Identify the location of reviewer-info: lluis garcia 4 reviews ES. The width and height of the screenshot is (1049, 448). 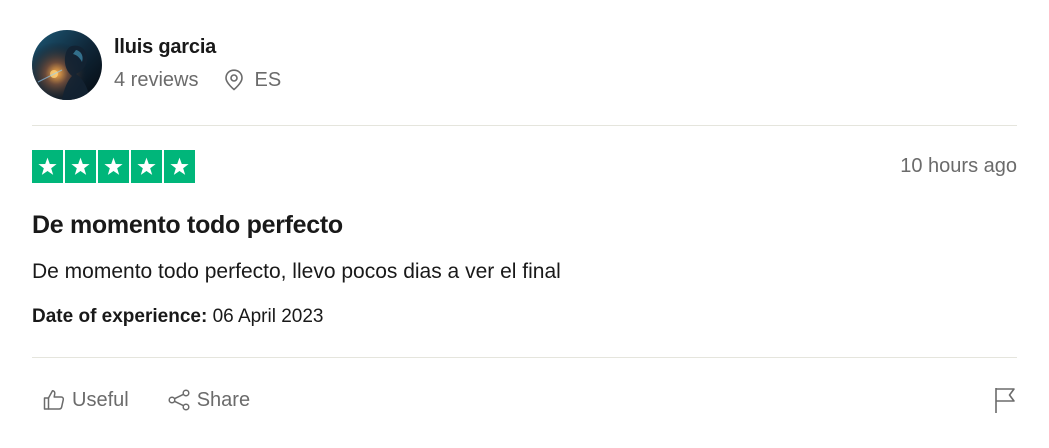
(197, 61).